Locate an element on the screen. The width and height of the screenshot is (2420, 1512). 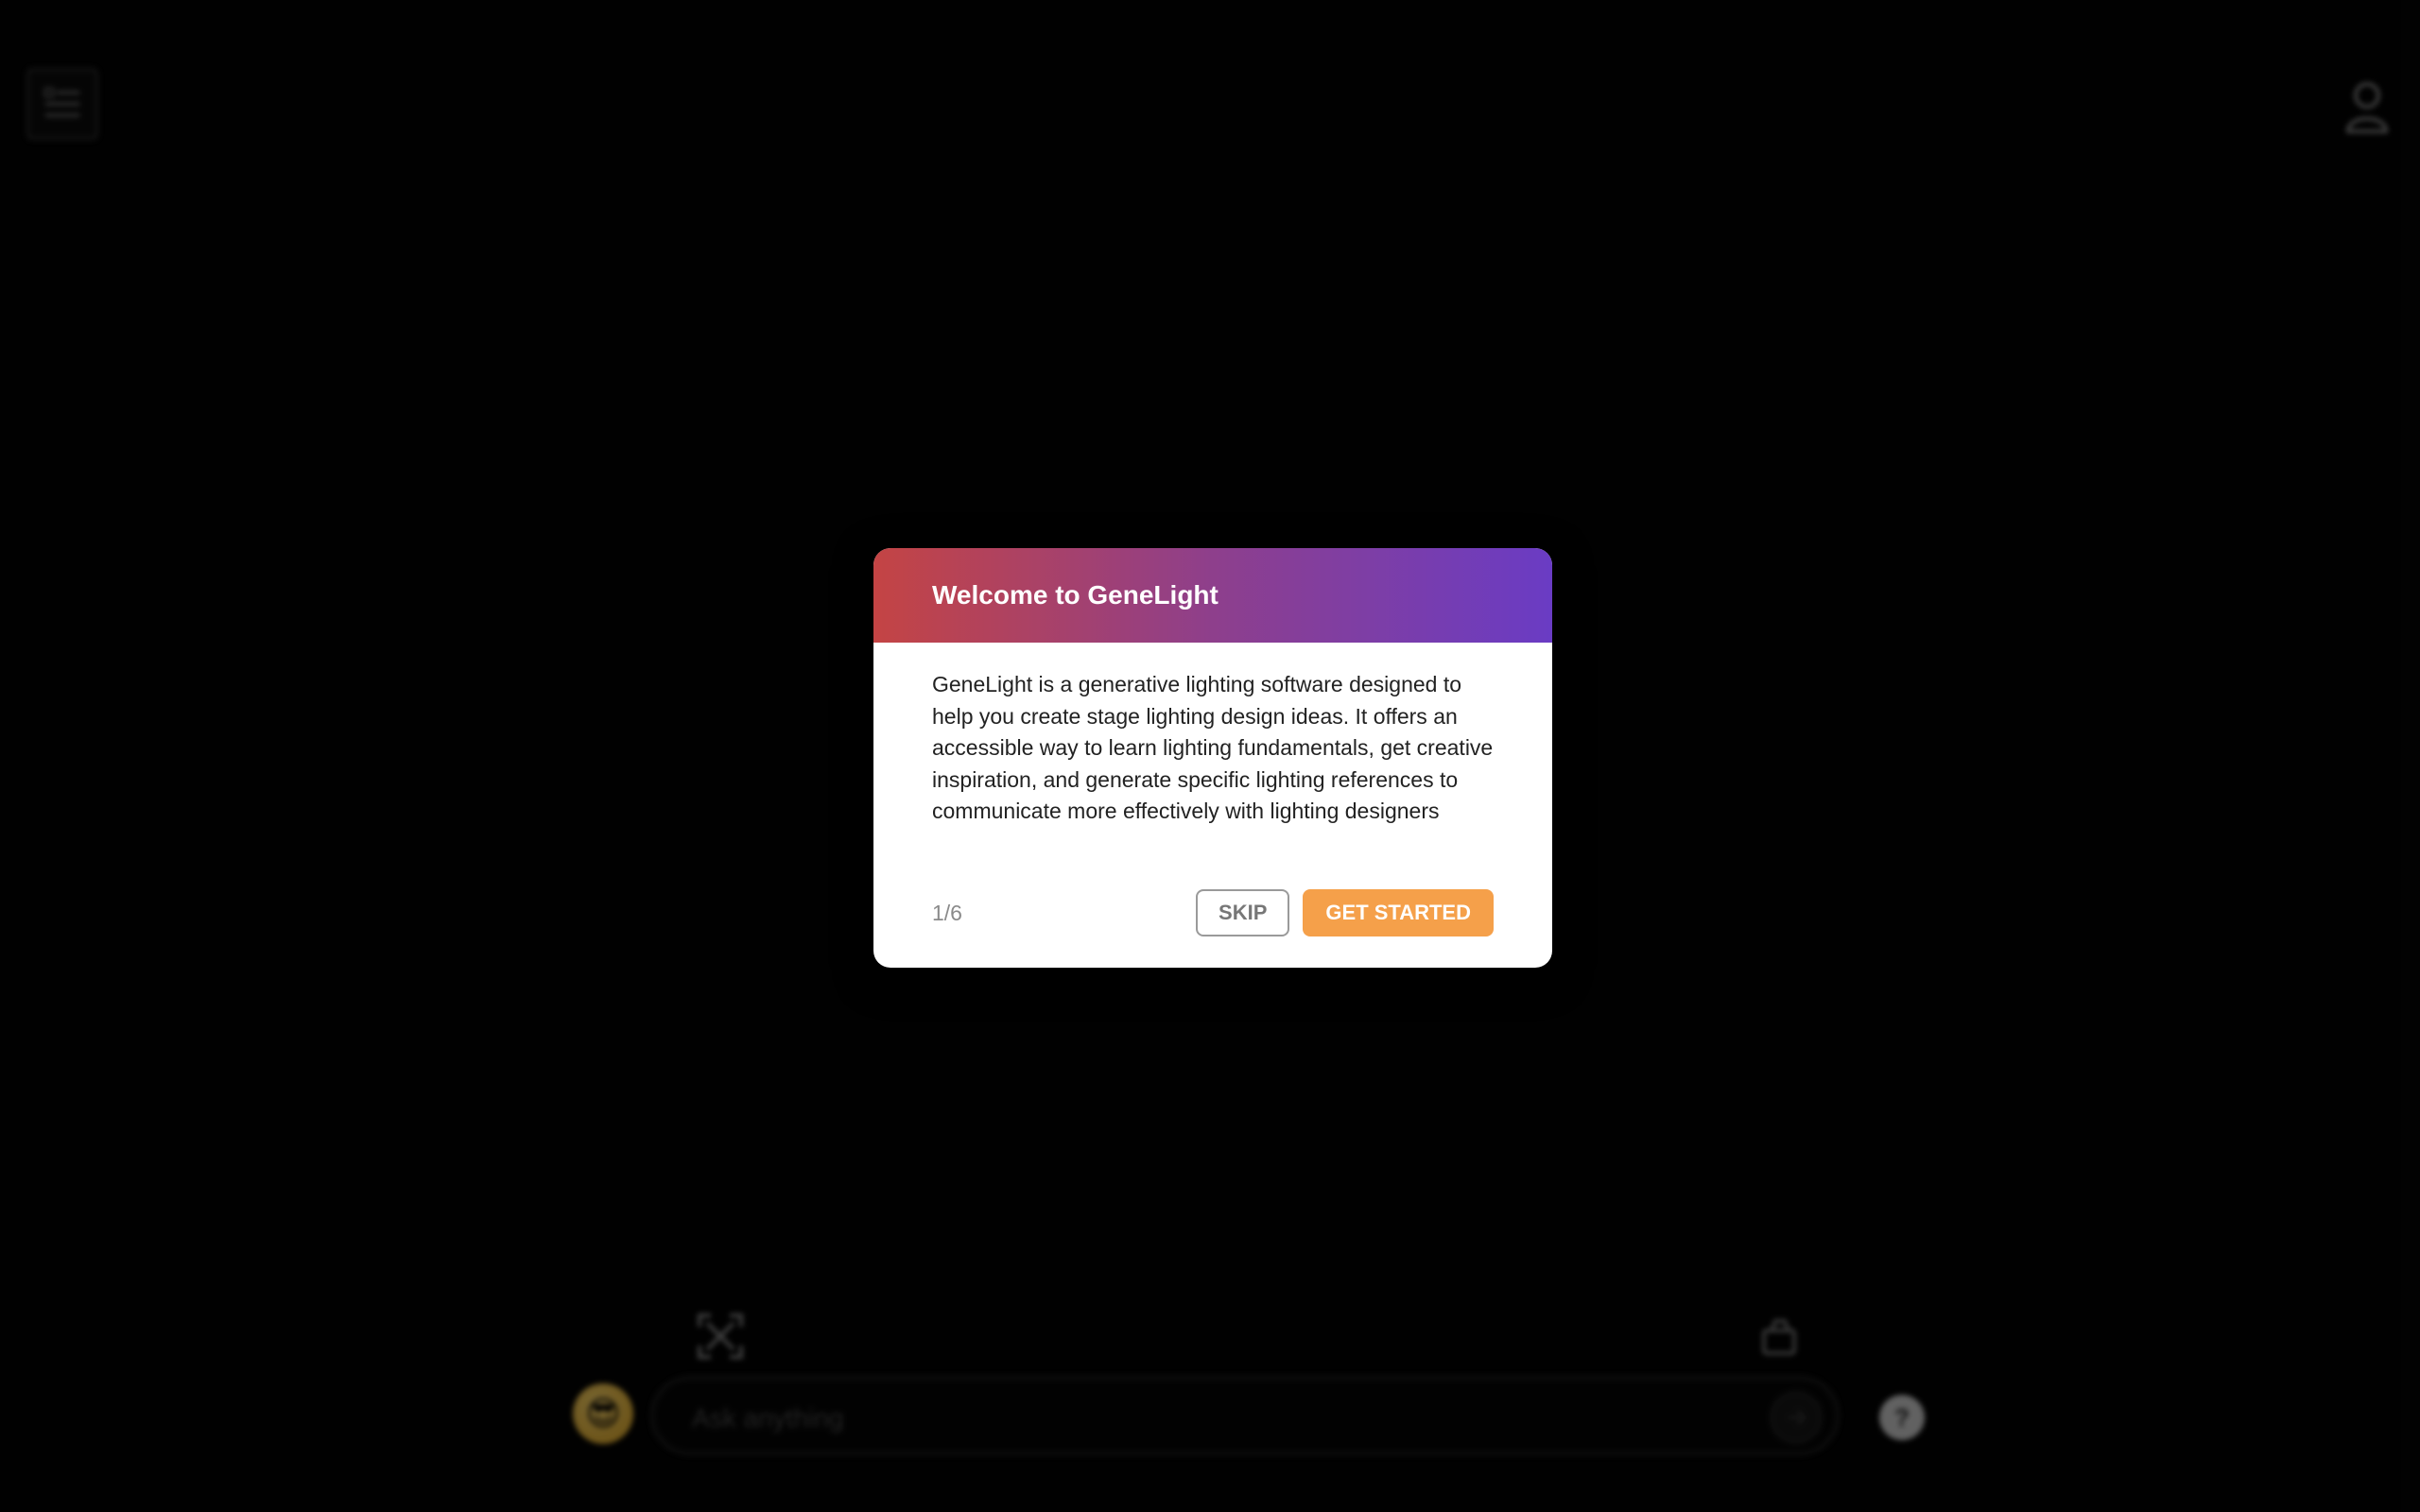
step-counter: 1/6 is located at coordinates (947, 912).